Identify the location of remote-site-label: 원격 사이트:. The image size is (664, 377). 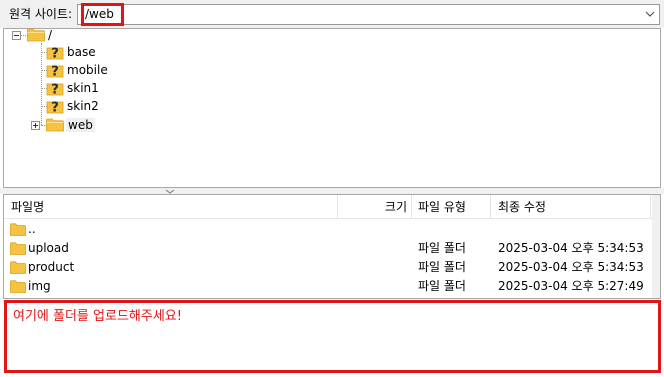
(41, 14).